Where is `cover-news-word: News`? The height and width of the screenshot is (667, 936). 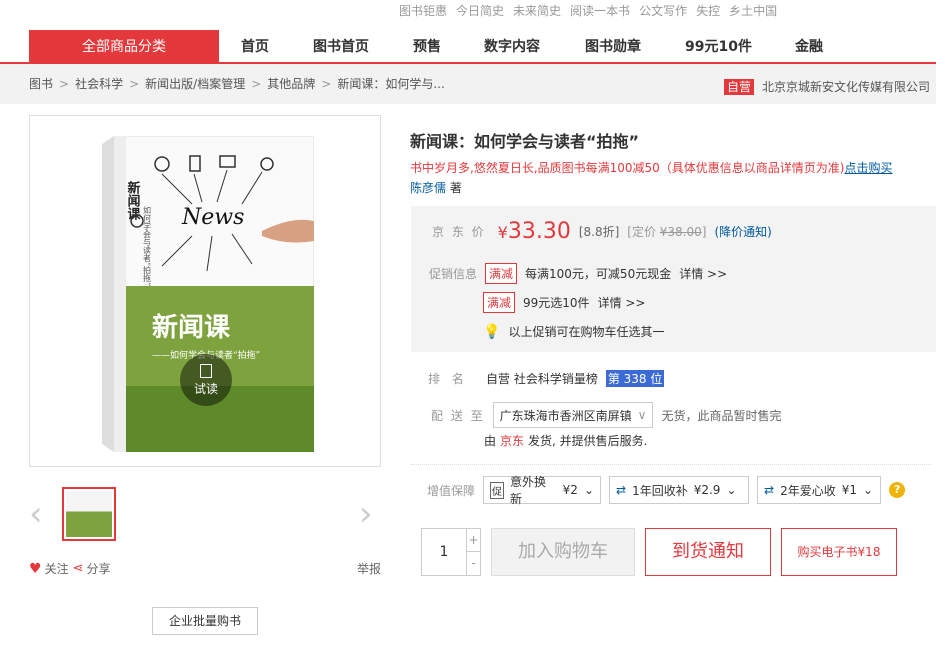
cover-news-word: News is located at coordinates (212, 217).